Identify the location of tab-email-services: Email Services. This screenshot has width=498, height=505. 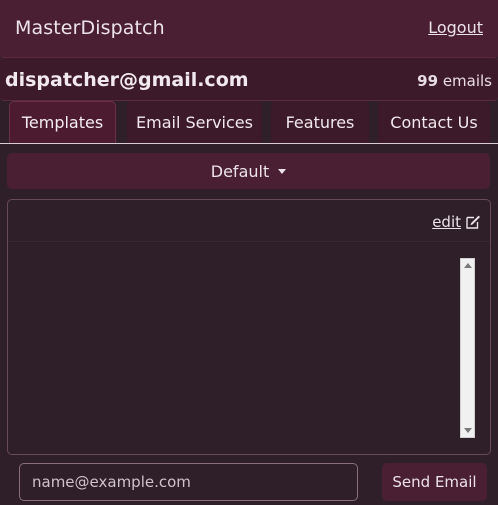
(194, 122).